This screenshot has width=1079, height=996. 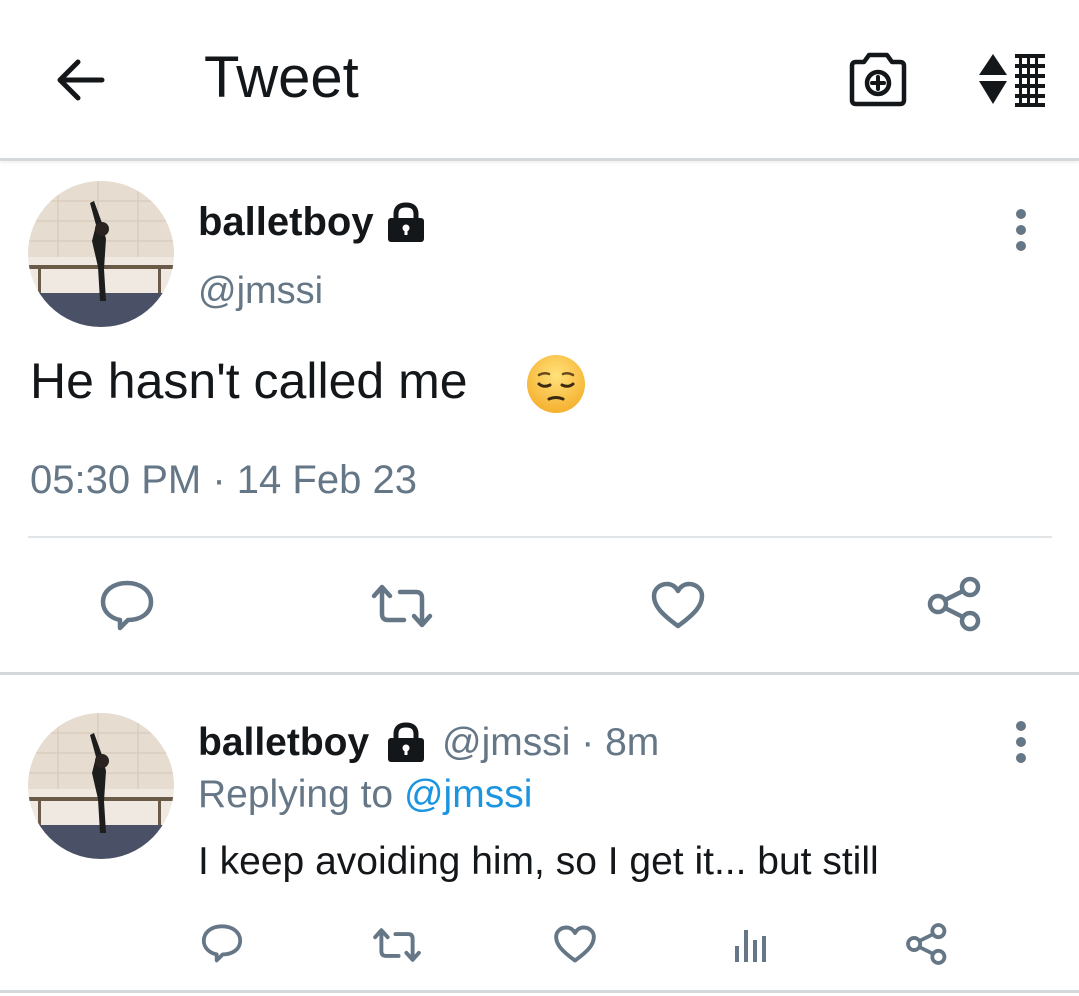 What do you see at coordinates (286, 222) in the screenshot?
I see `display-name: balletboy` at bounding box center [286, 222].